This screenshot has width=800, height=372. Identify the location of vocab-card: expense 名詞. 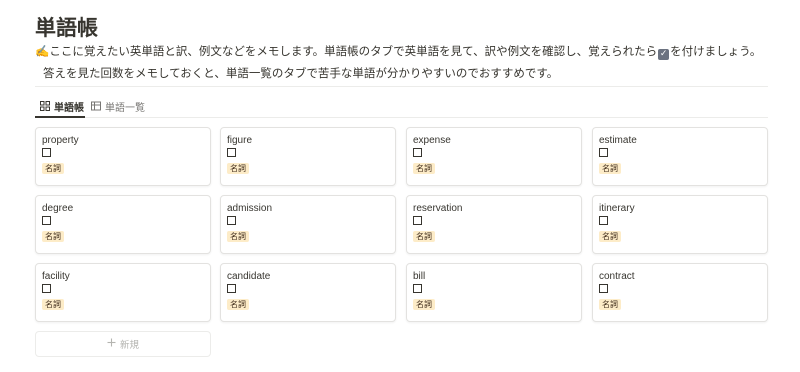
(494, 156).